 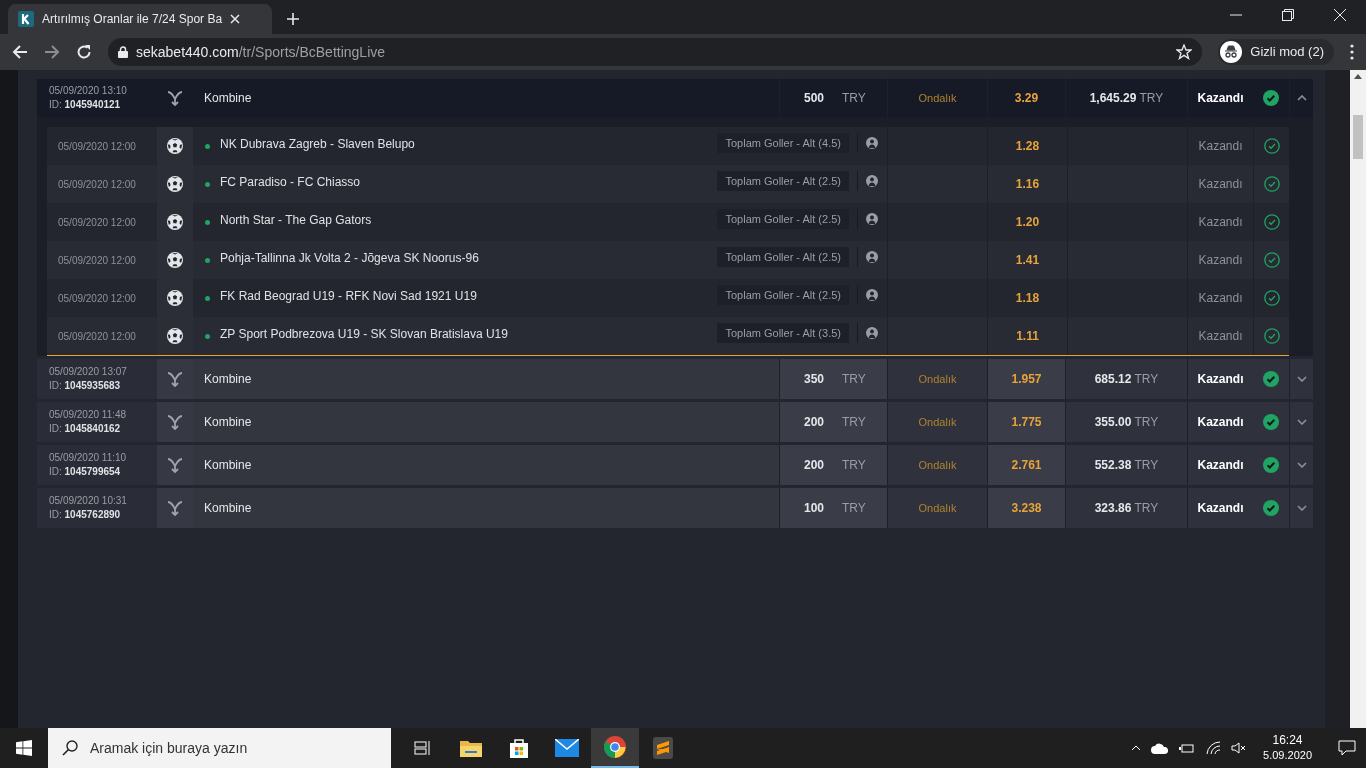 What do you see at coordinates (88, 458) in the screenshot?
I see `bet-date: 05/09/2020 11:10` at bounding box center [88, 458].